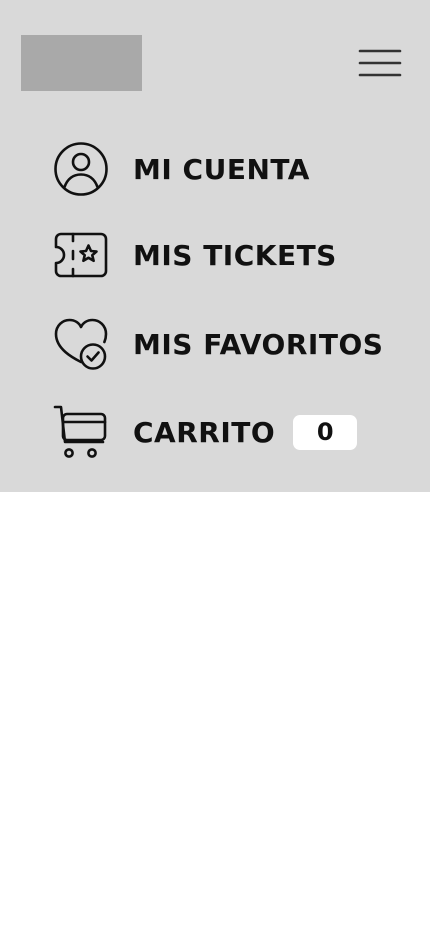 The width and height of the screenshot is (430, 932). What do you see at coordinates (235, 255) in the screenshot?
I see `menu-item-label: MIS TICKETS` at bounding box center [235, 255].